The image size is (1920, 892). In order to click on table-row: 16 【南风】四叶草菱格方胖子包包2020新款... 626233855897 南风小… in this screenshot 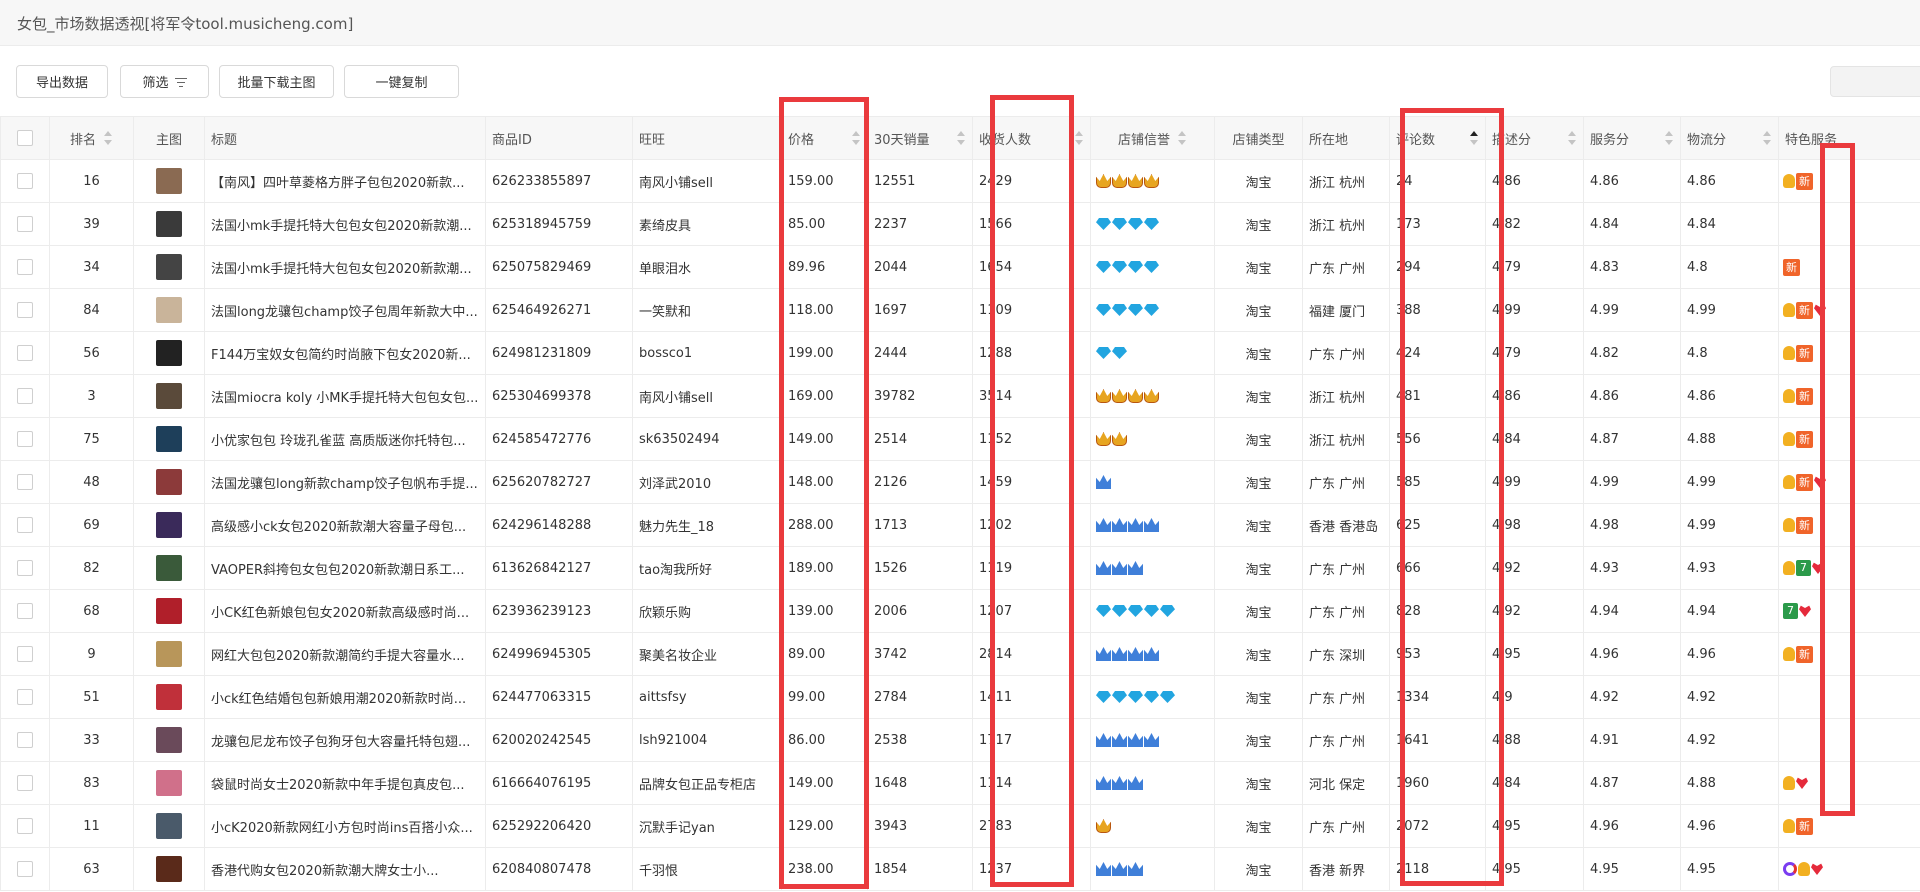, I will do `click(960, 181)`.